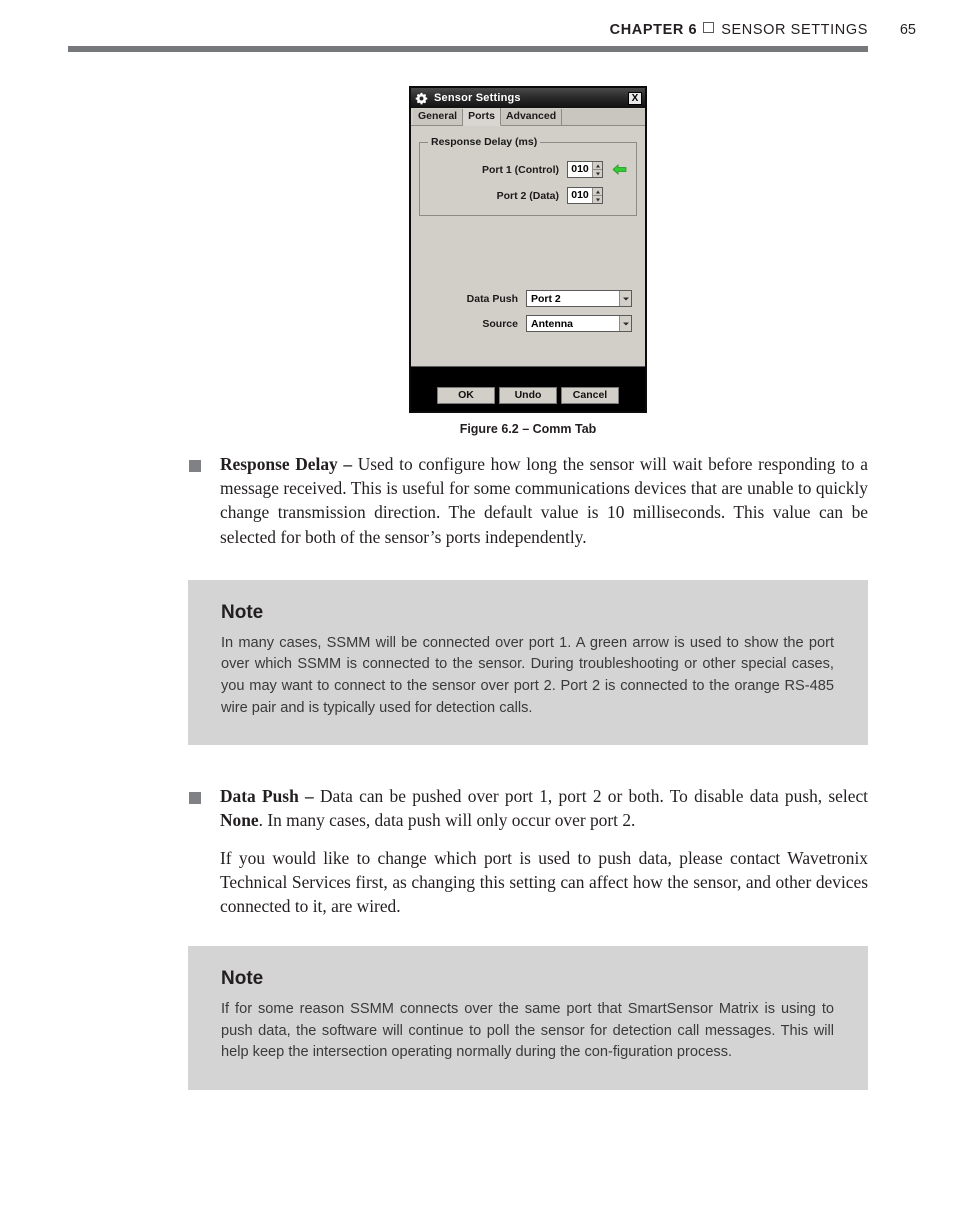 This screenshot has height=1227, width=954. Describe the element at coordinates (239, 820) in the screenshot. I see `data-push-bold-word: None` at that location.